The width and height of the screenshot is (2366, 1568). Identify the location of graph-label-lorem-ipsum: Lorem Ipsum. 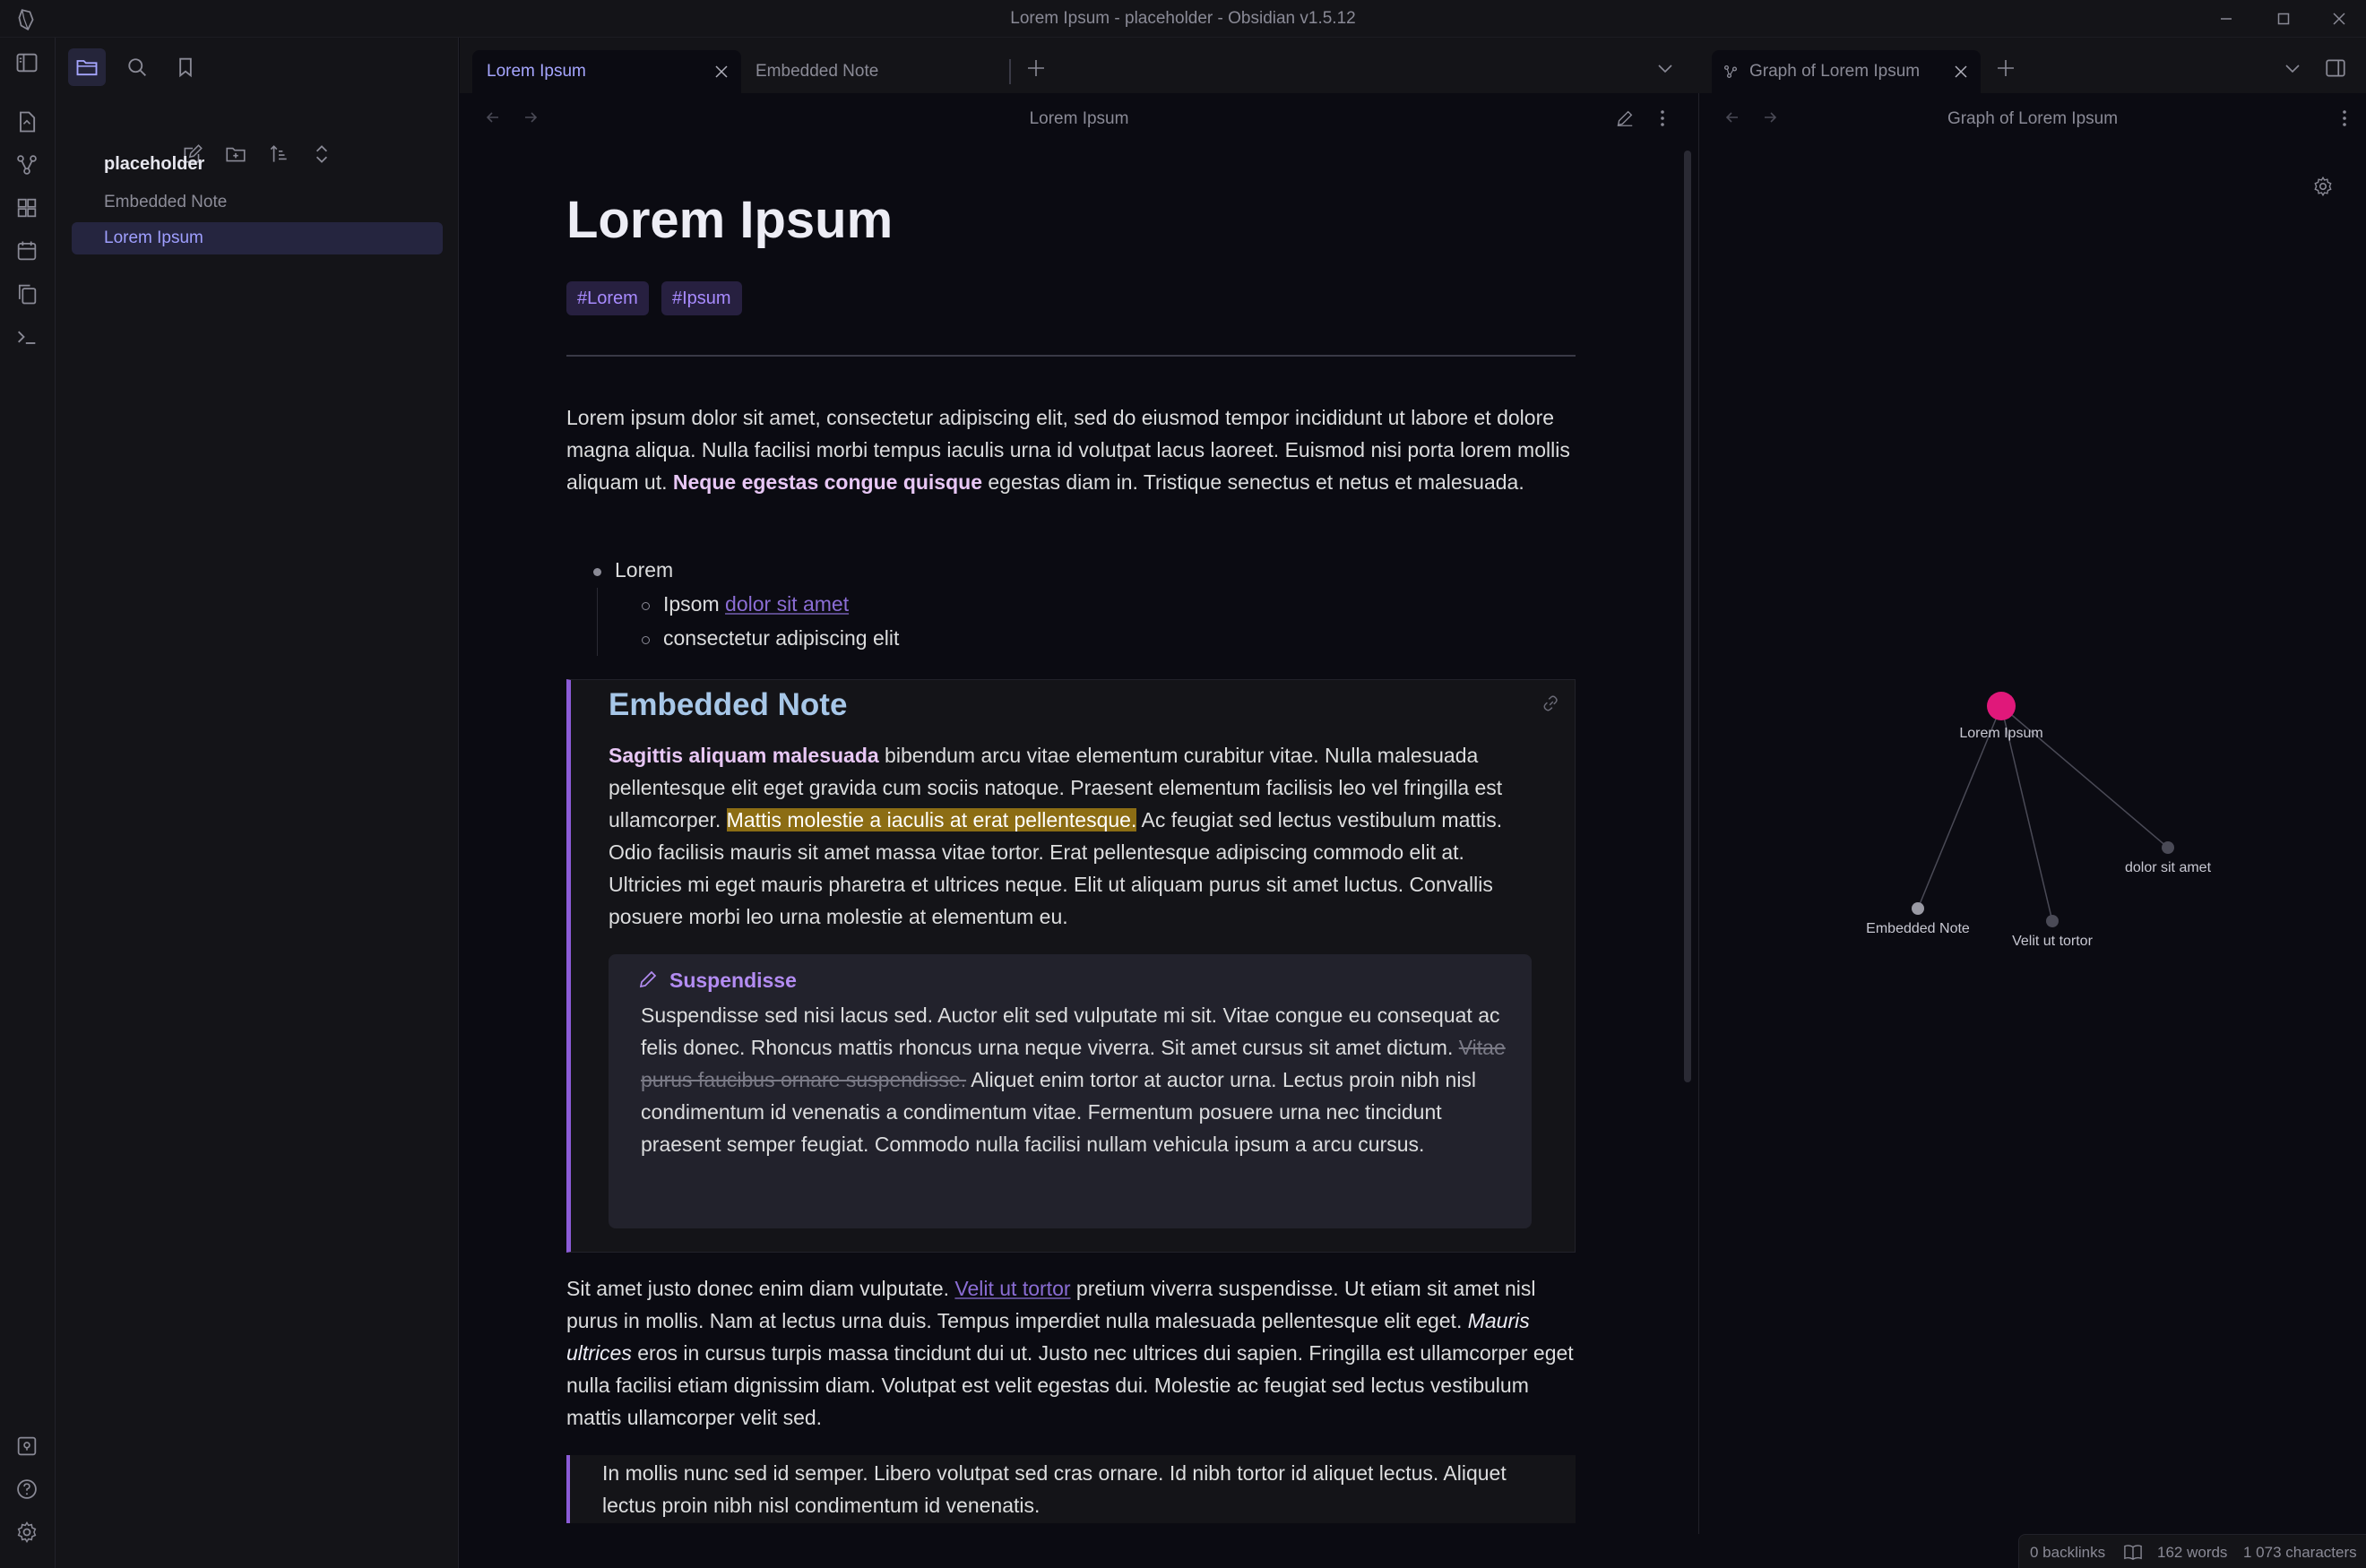
(2001, 733).